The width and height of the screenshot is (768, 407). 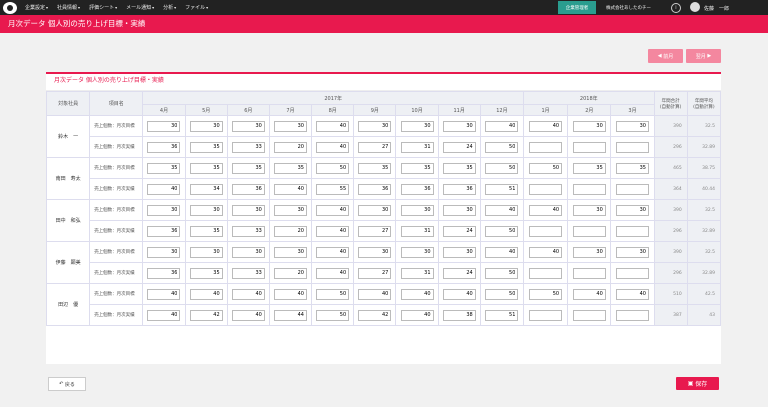 I want to click on company-name: 株式会社あしたのチー, so click(x=628, y=8).